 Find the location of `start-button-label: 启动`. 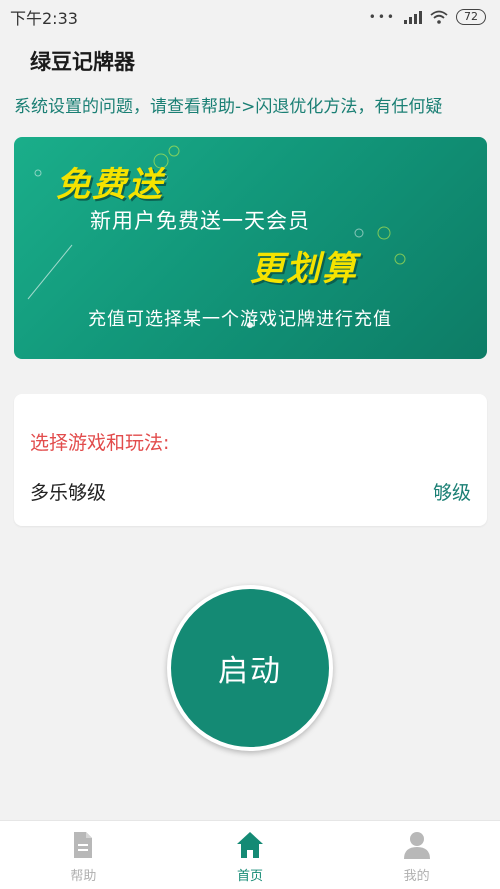

start-button-label: 启动 is located at coordinates (250, 671).